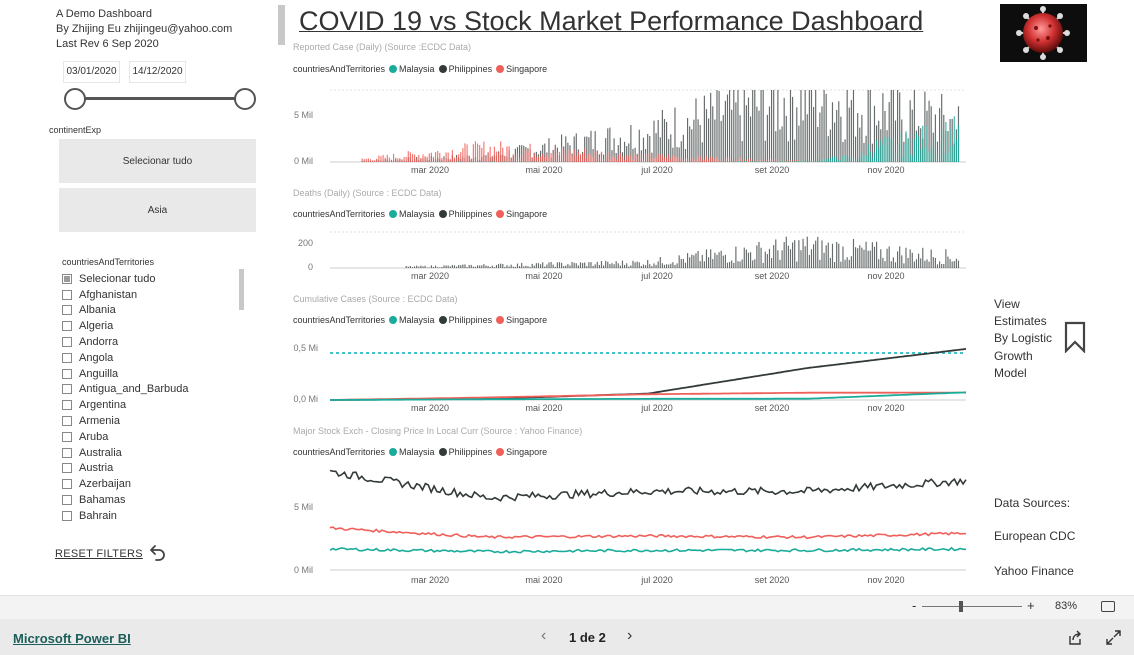 The image size is (1134, 655). I want to click on zoom-in-button: +, so click(1031, 605).